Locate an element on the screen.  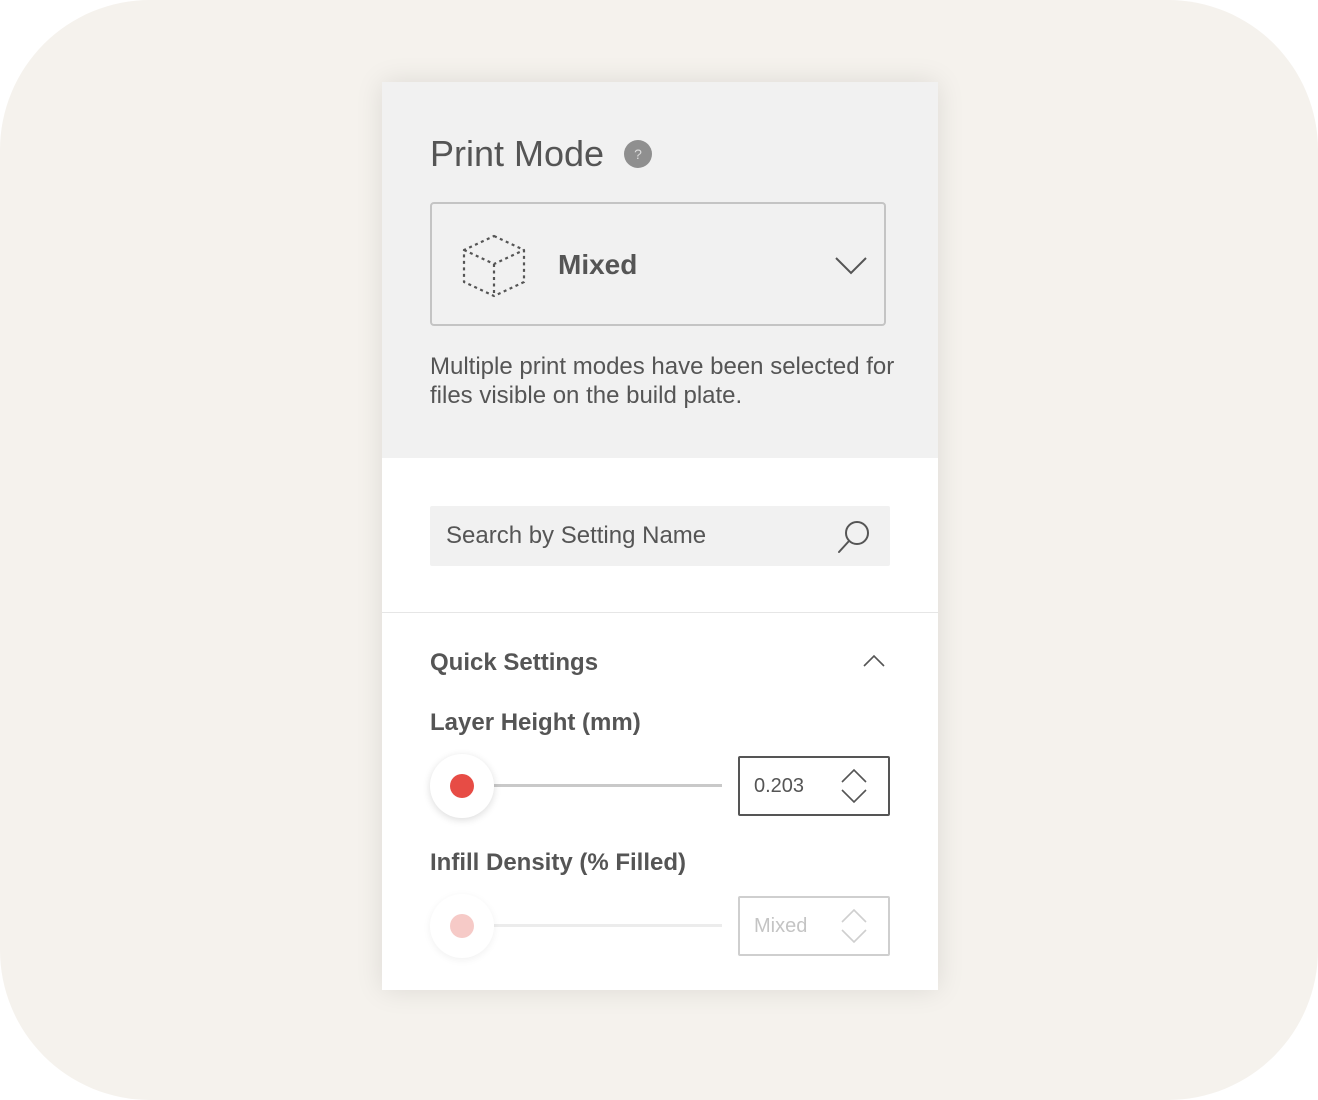
chevron-down-icon is located at coordinates (851, 266).